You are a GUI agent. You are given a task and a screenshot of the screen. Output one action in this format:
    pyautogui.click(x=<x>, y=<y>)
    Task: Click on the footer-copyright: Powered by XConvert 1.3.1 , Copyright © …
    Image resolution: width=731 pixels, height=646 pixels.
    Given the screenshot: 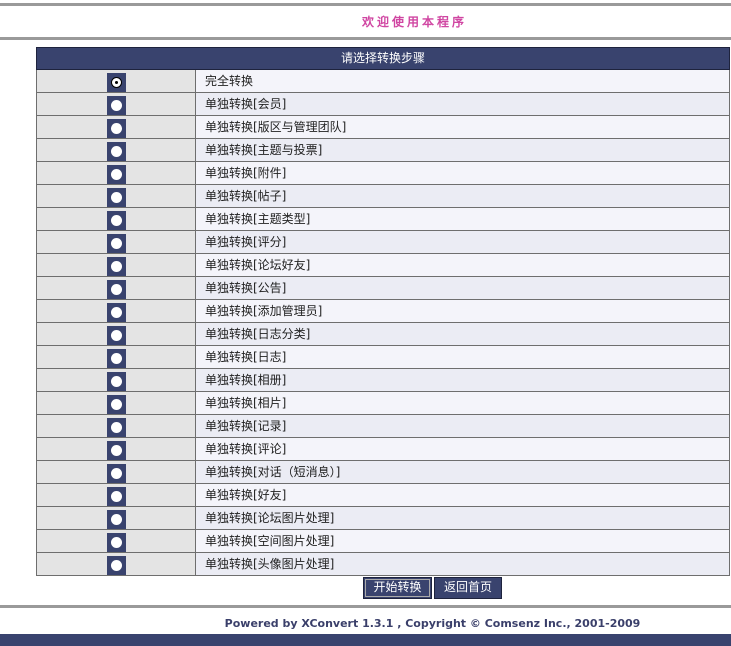 What is the action you would take?
    pyautogui.click(x=432, y=623)
    